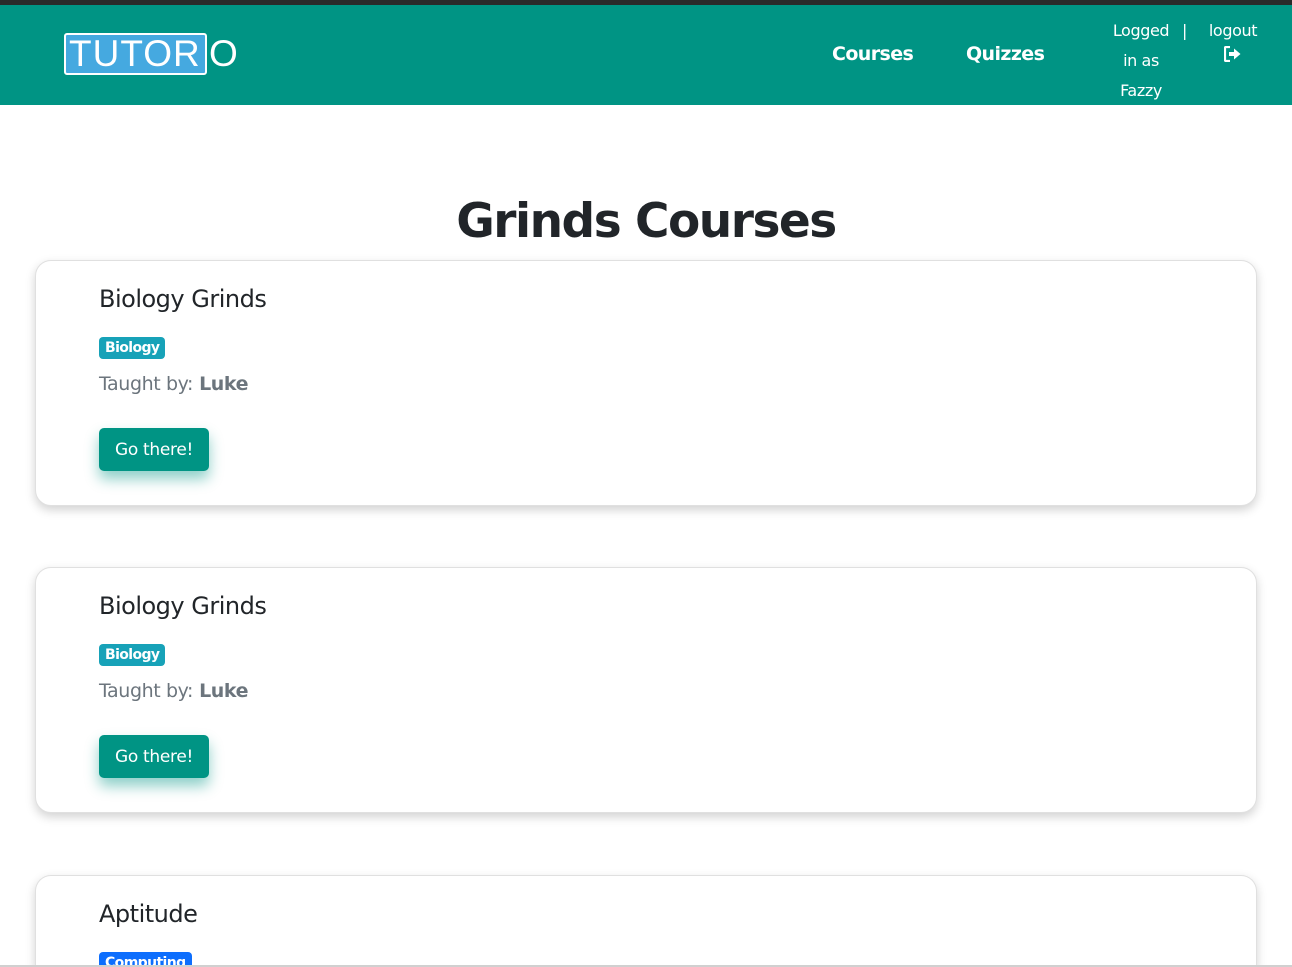 This screenshot has width=1292, height=967. Describe the element at coordinates (646, 221) in the screenshot. I see `page-title: Grinds Courses` at that location.